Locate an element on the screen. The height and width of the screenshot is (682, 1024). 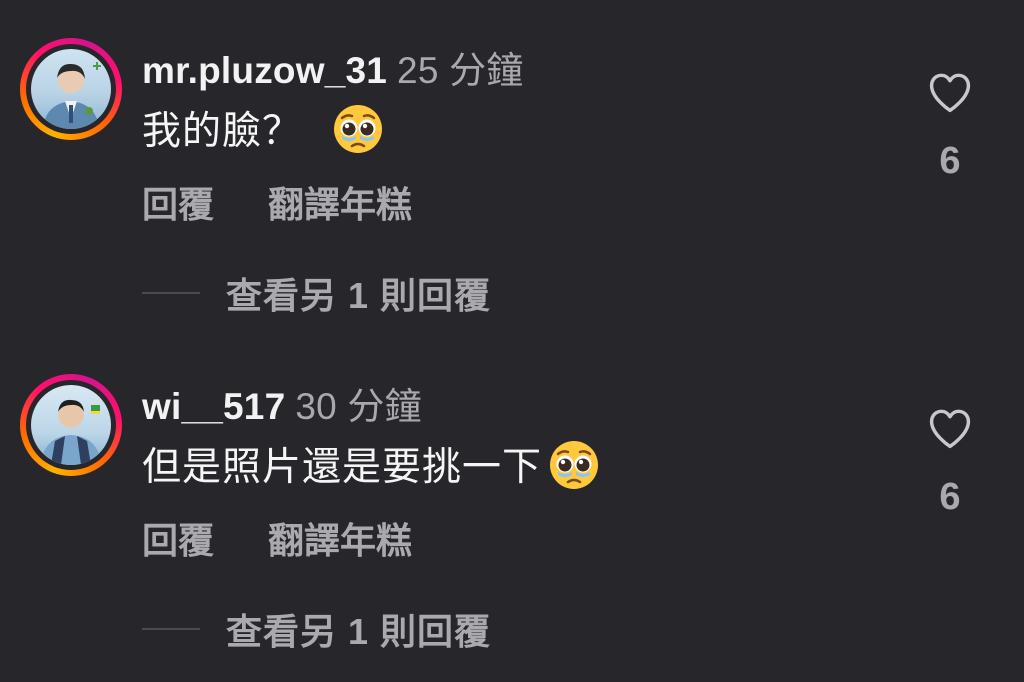
comment-text: 但是照片還是要挑一下 is located at coordinates (342, 467).